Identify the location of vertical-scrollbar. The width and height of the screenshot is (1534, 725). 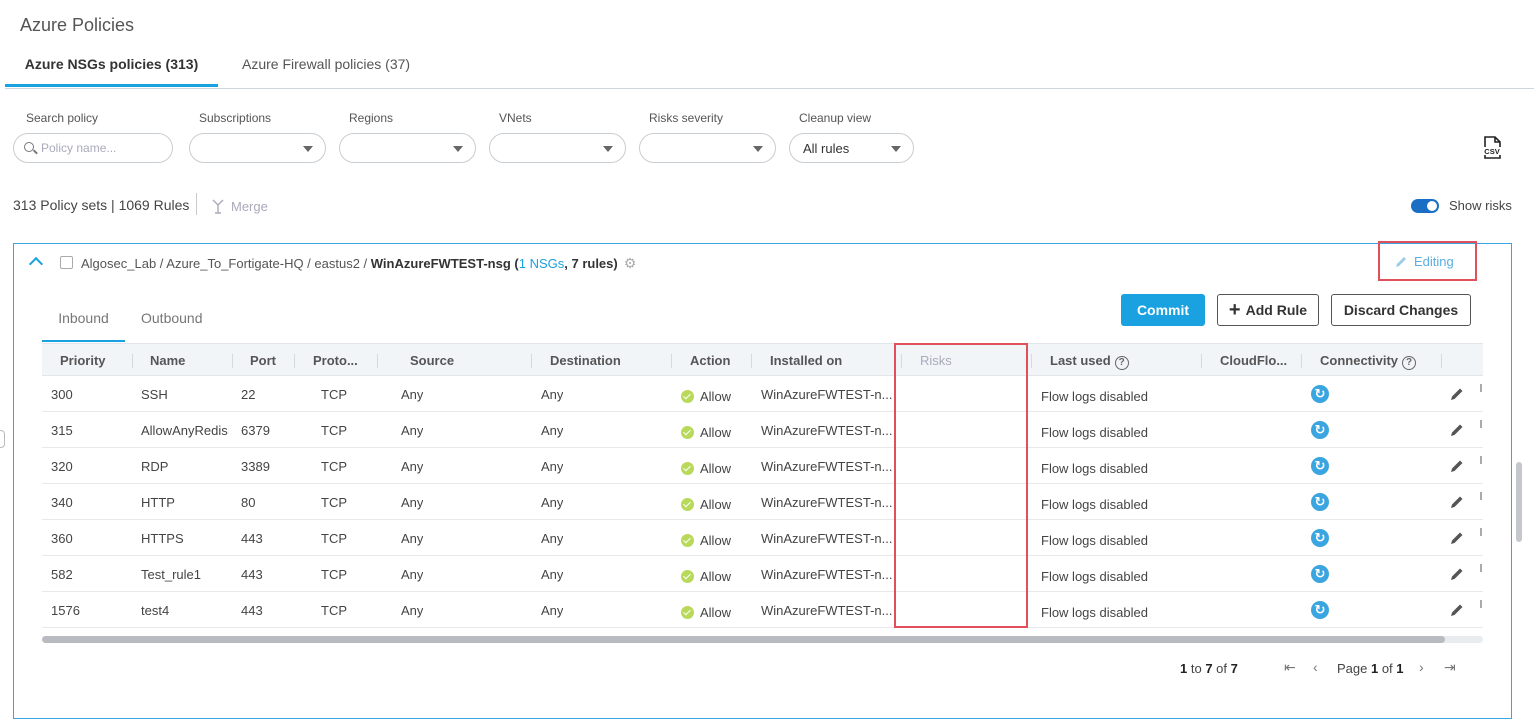
(1519, 475).